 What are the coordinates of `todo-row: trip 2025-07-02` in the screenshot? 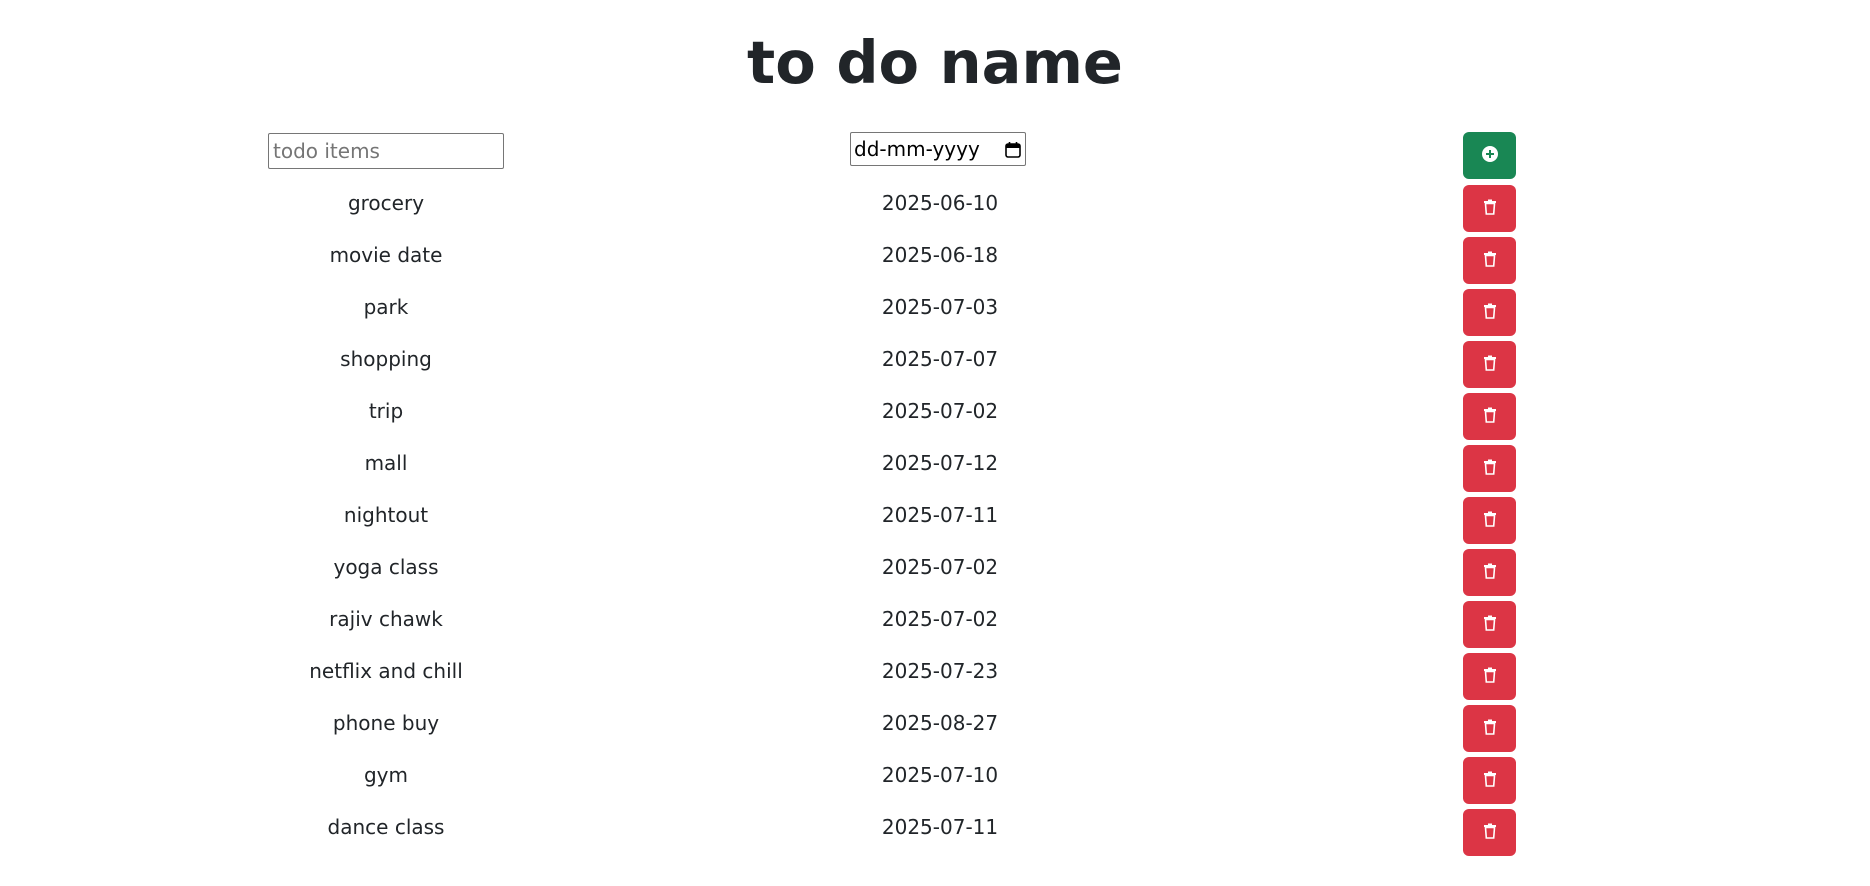 It's located at (935, 419).